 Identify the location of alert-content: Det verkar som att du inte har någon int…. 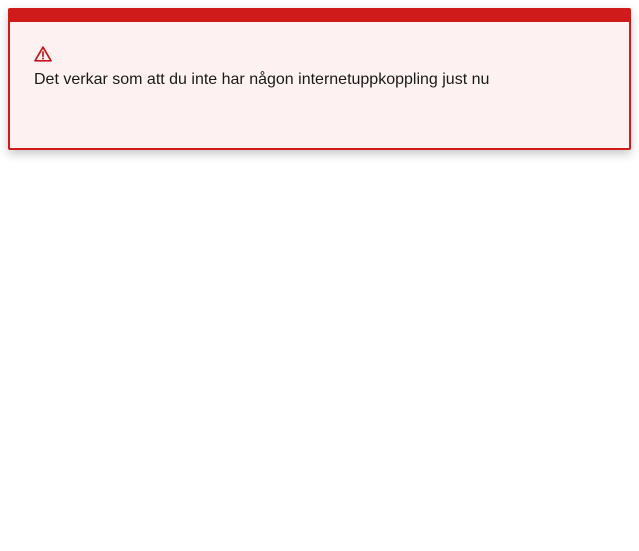
(319, 68).